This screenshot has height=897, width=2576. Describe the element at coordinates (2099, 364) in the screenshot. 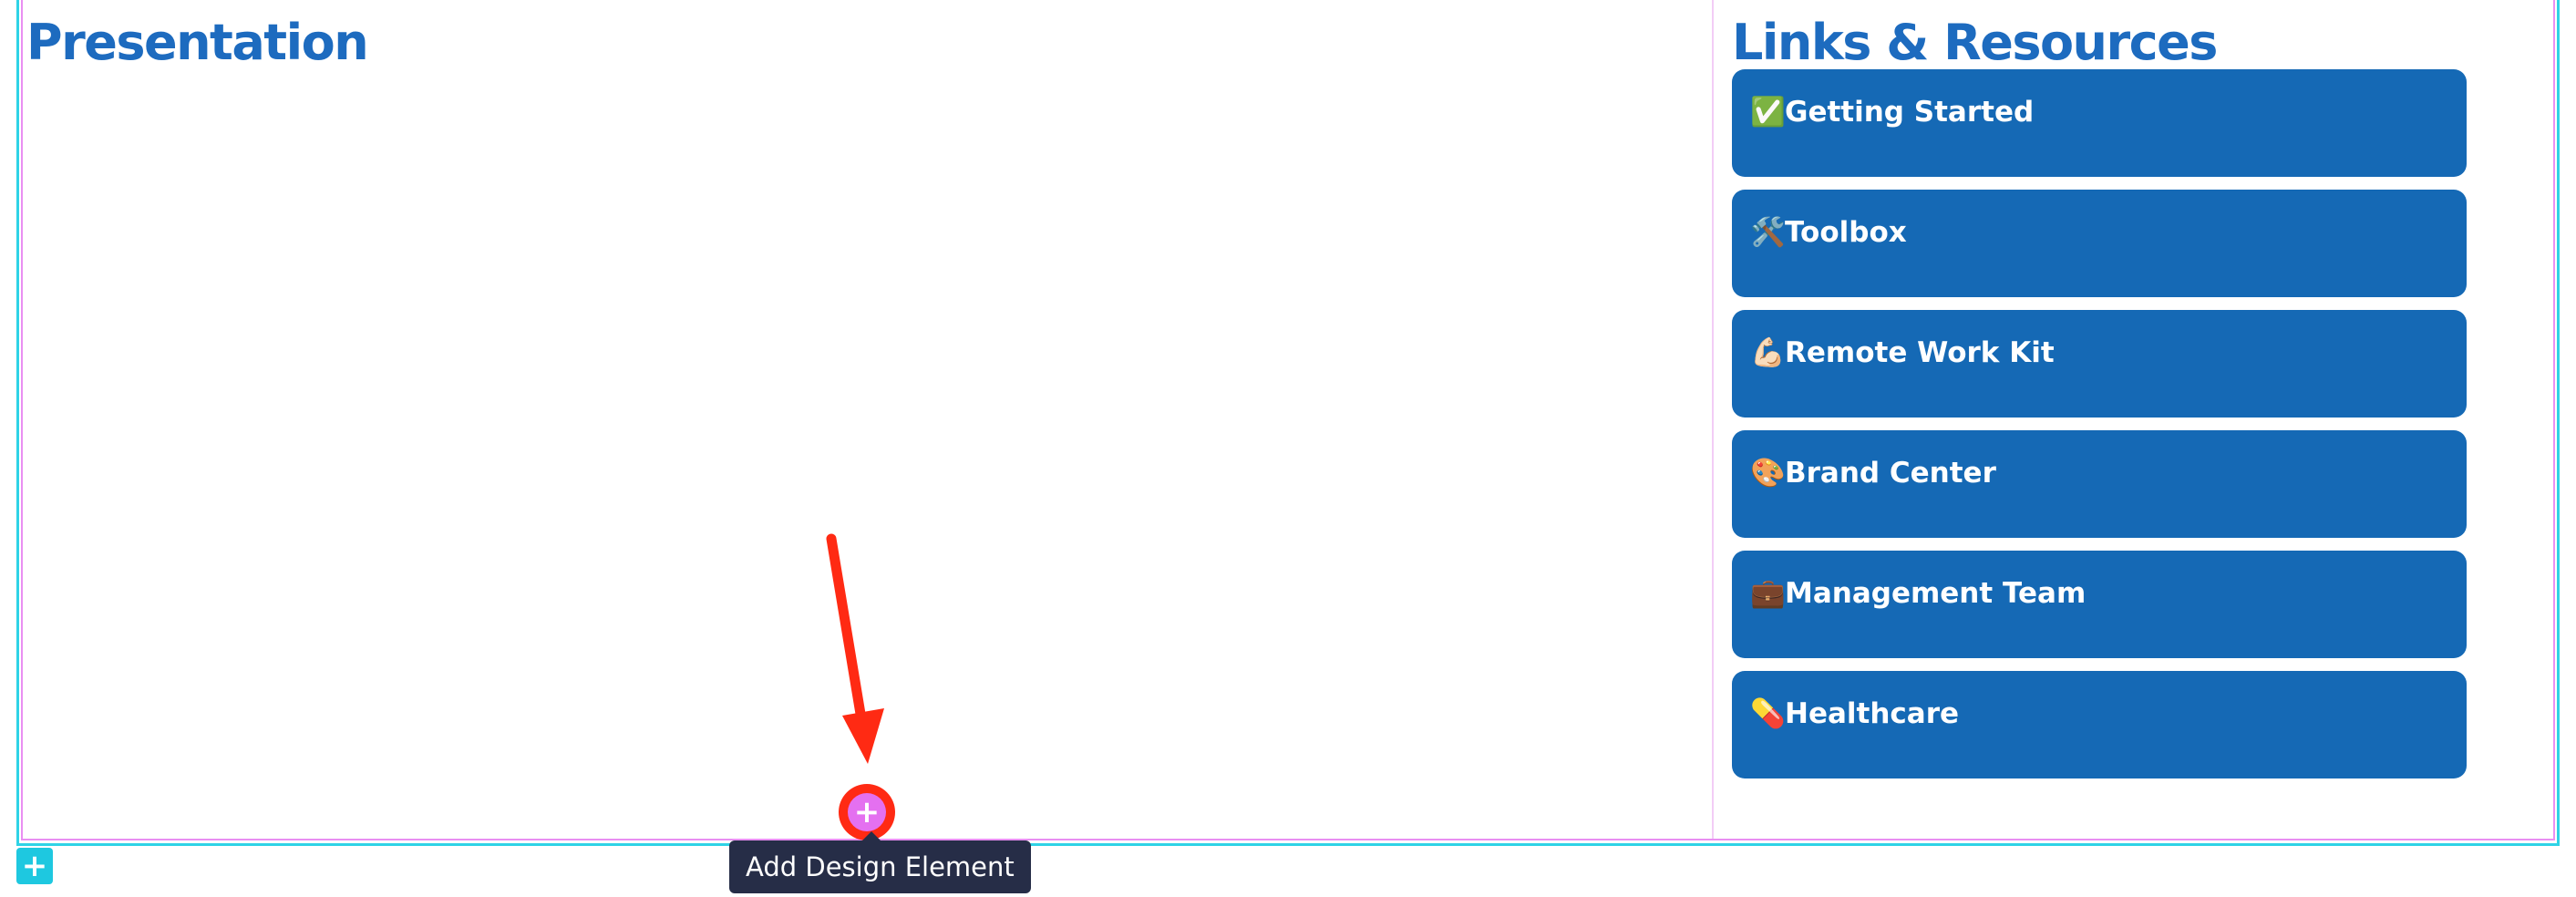

I see `link-button-remote-work-kit: 💪🏻Remote Work Kit` at that location.